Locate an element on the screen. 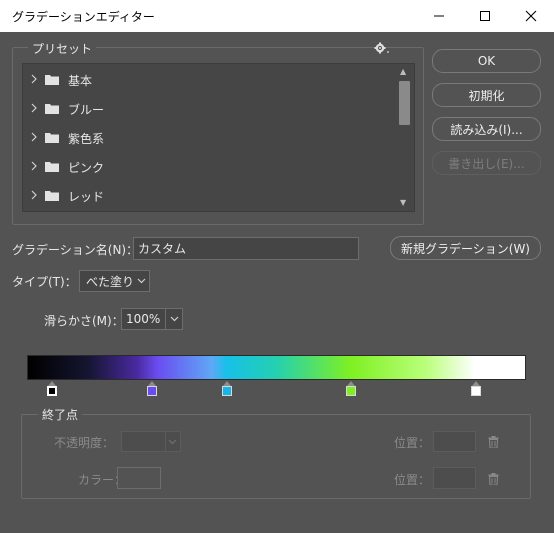 This screenshot has width=554, height=533. preset-label: 基本 is located at coordinates (80, 81).